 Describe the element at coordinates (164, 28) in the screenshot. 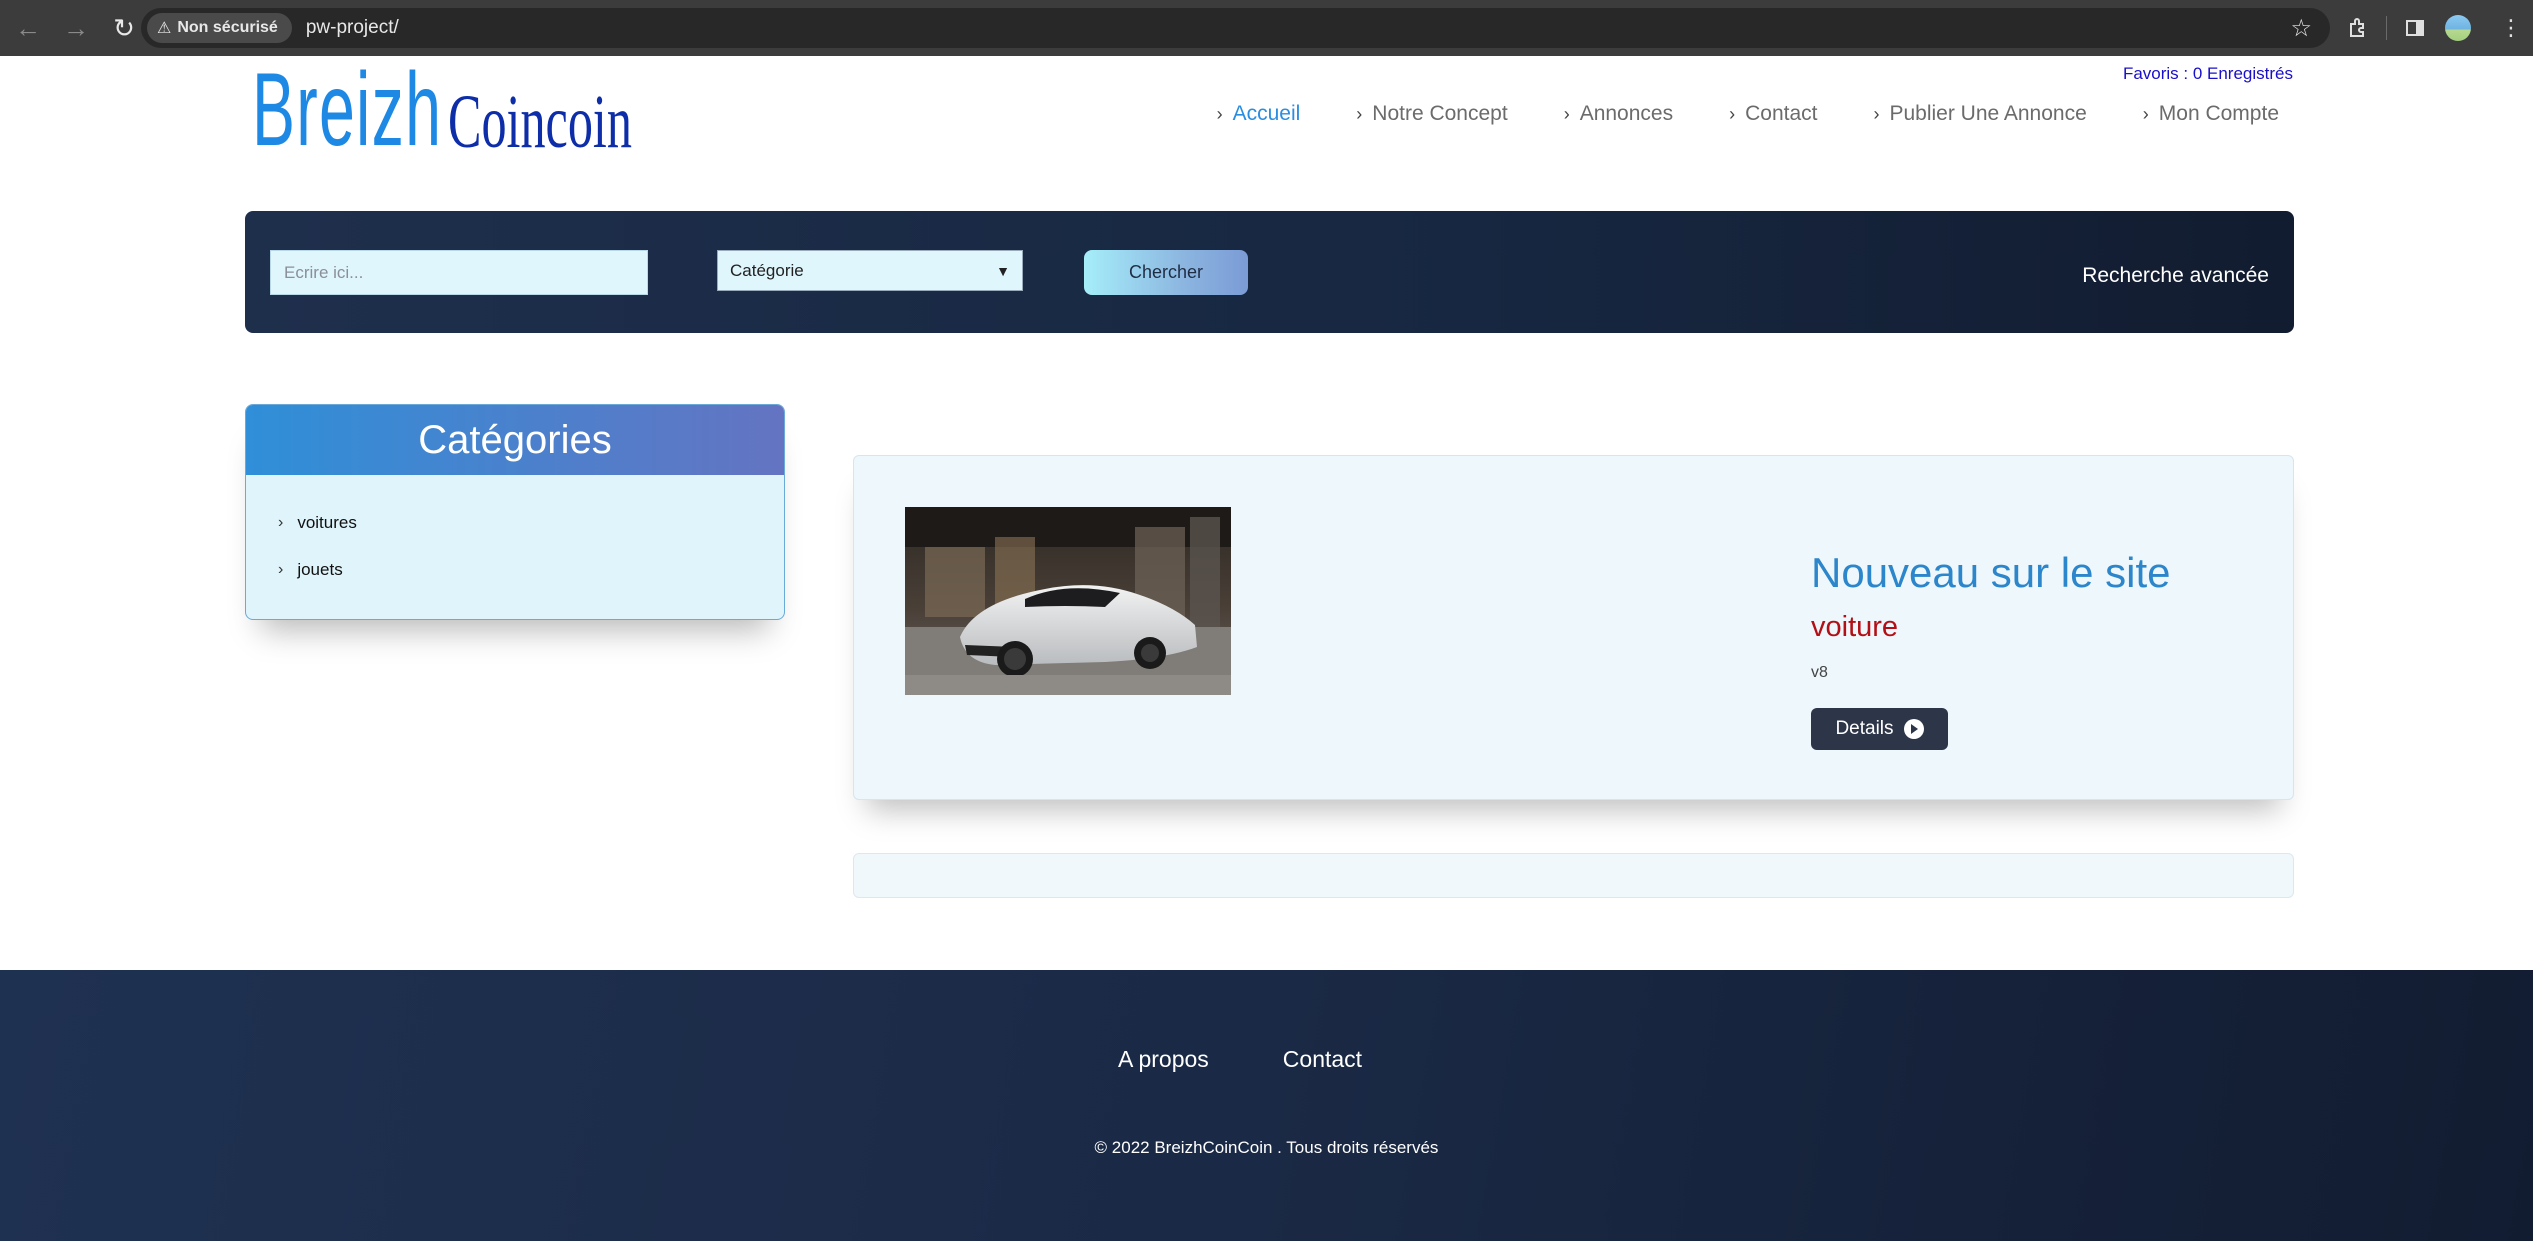

I see `warning-icon: ⚠` at that location.